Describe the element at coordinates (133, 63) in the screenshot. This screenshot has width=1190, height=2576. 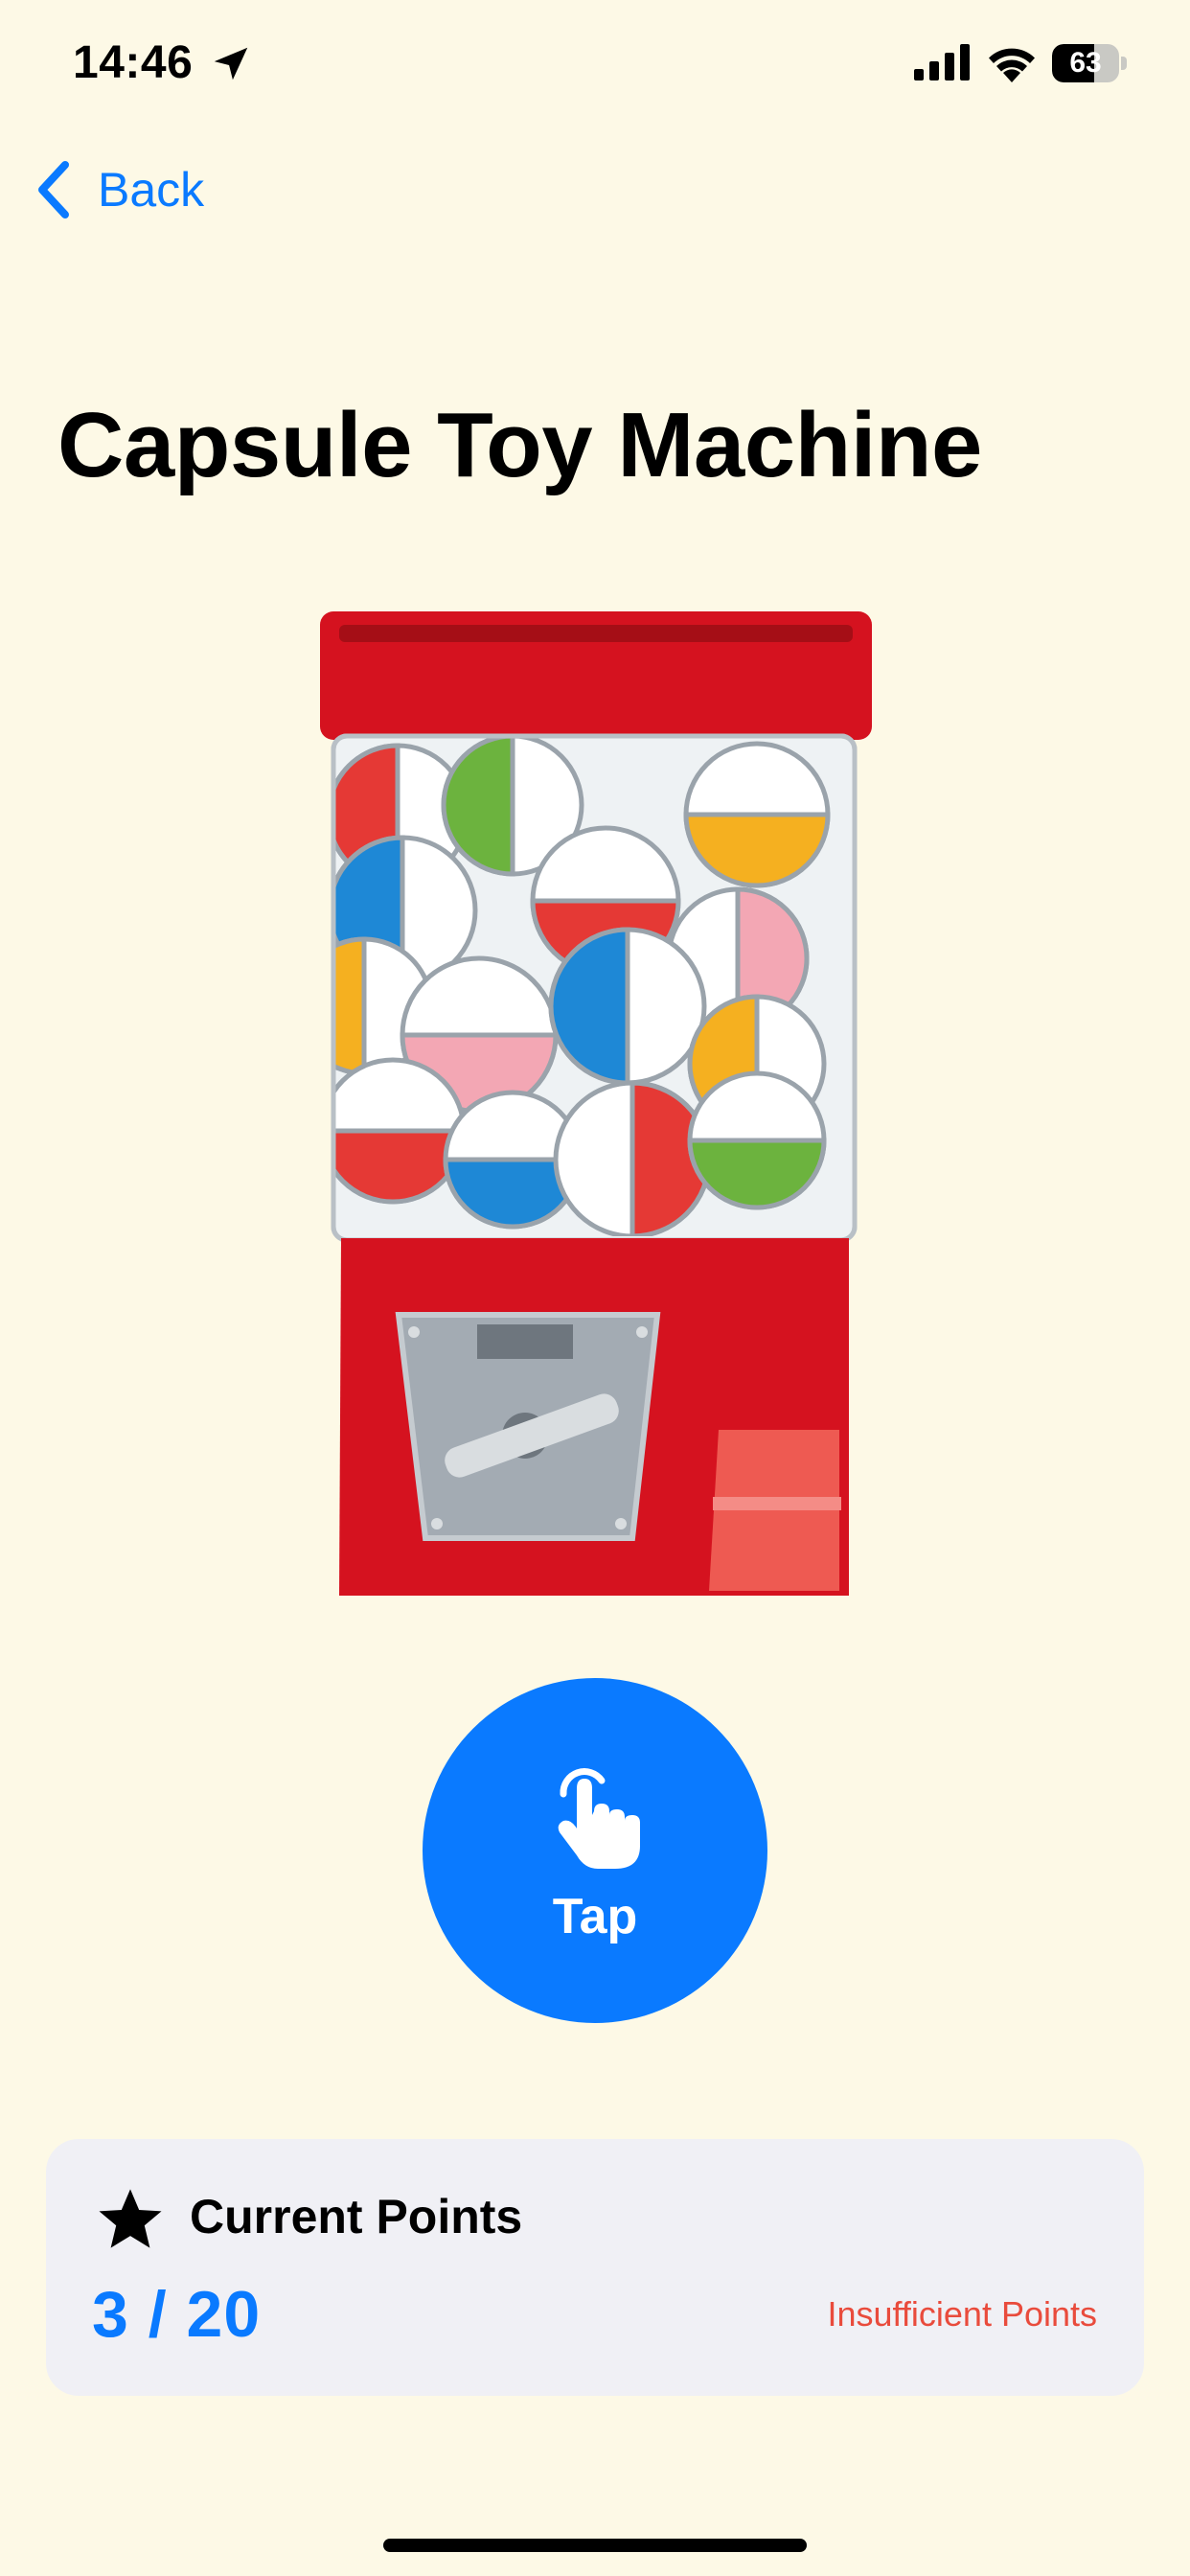
I see `status-time: 14:46` at that location.